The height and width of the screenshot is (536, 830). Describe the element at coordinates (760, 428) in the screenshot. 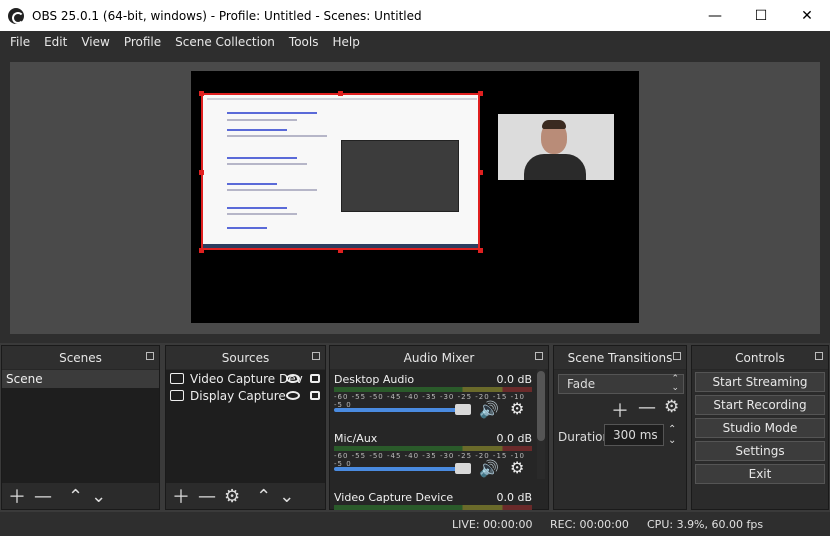

I see `studio-mode-button: Studio Mode` at that location.